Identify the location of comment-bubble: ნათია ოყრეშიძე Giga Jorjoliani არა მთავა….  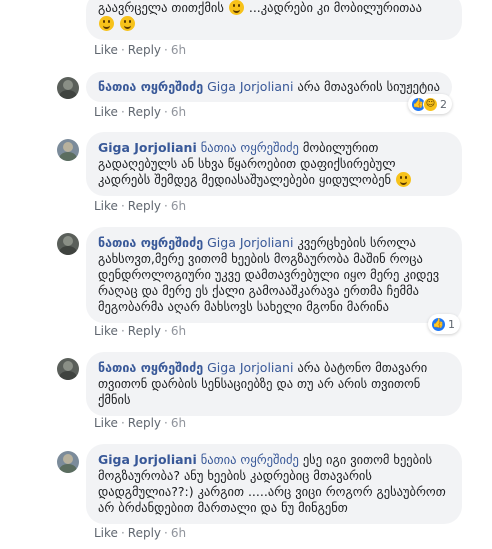
(269, 87).